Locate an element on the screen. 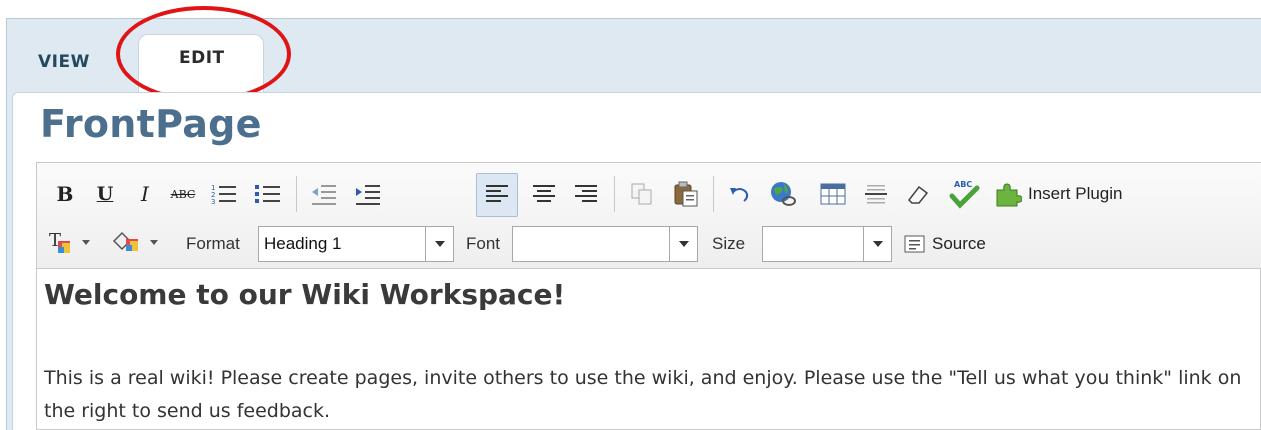 This screenshot has width=1261, height=430. source-button: Source is located at coordinates (959, 244).